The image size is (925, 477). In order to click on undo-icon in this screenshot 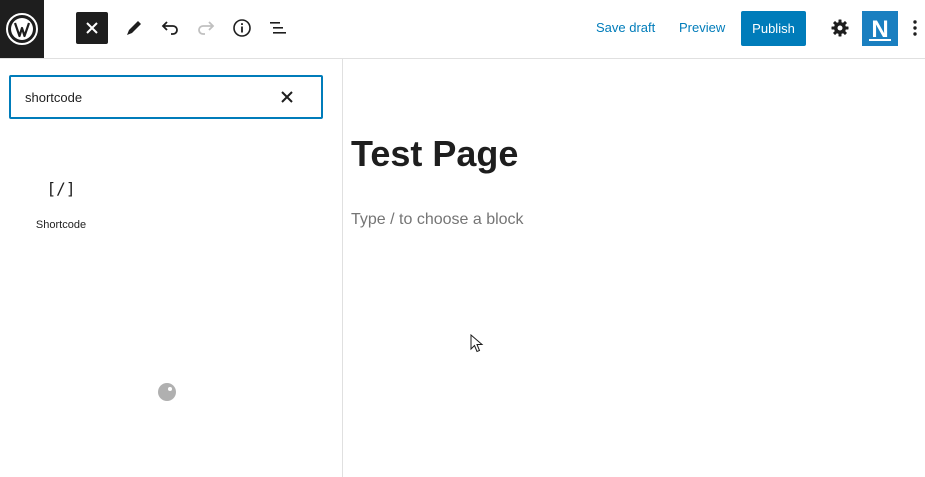, I will do `click(169, 28)`.